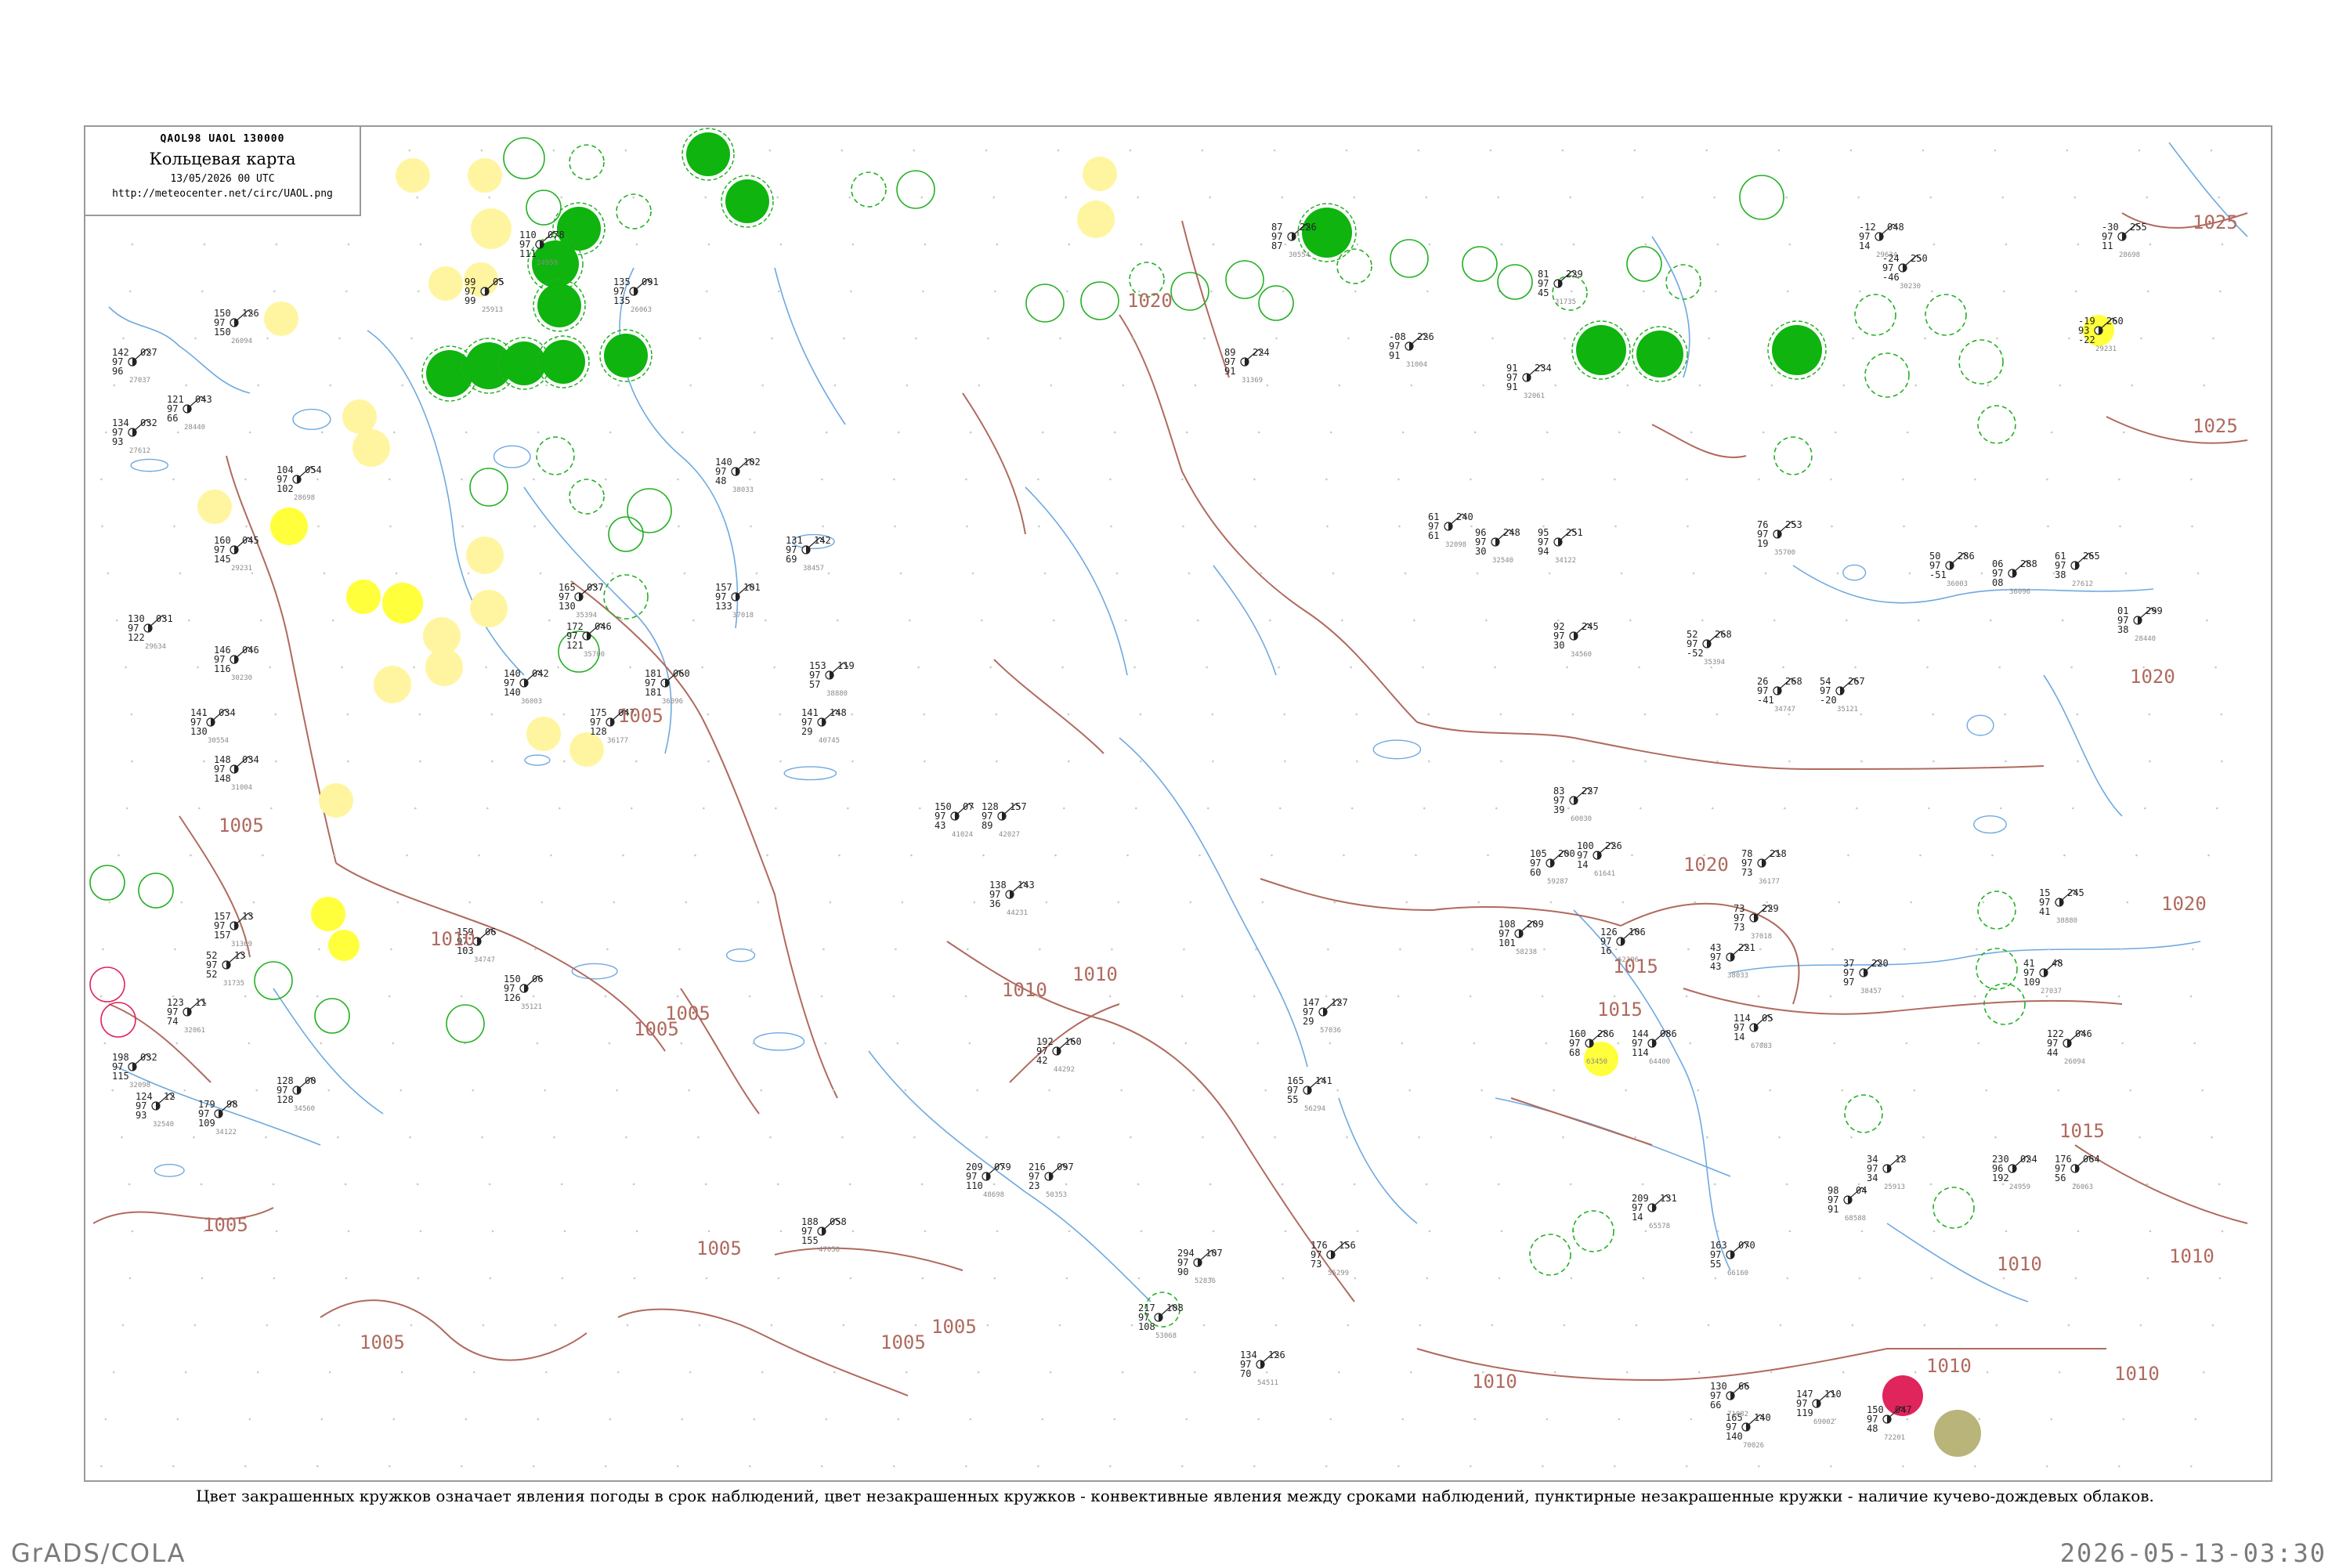  I want to click on pale-circle, so click(489, 608).